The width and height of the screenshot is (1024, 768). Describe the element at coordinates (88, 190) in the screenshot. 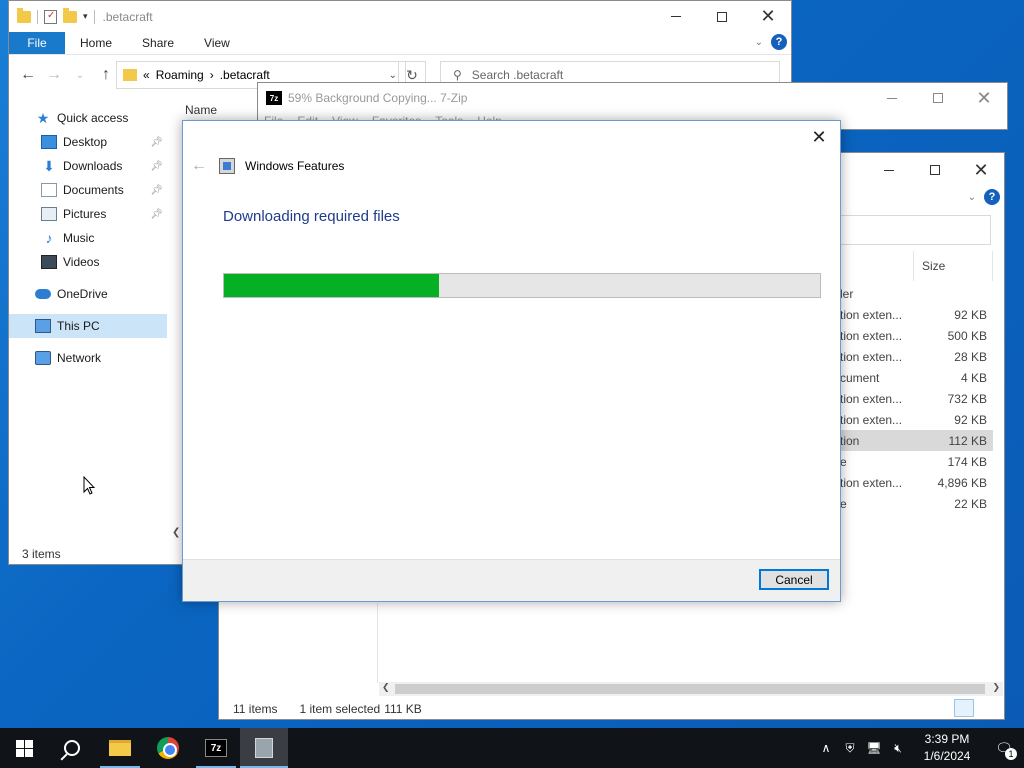

I see `nav-documents: Documents 📌︎` at that location.